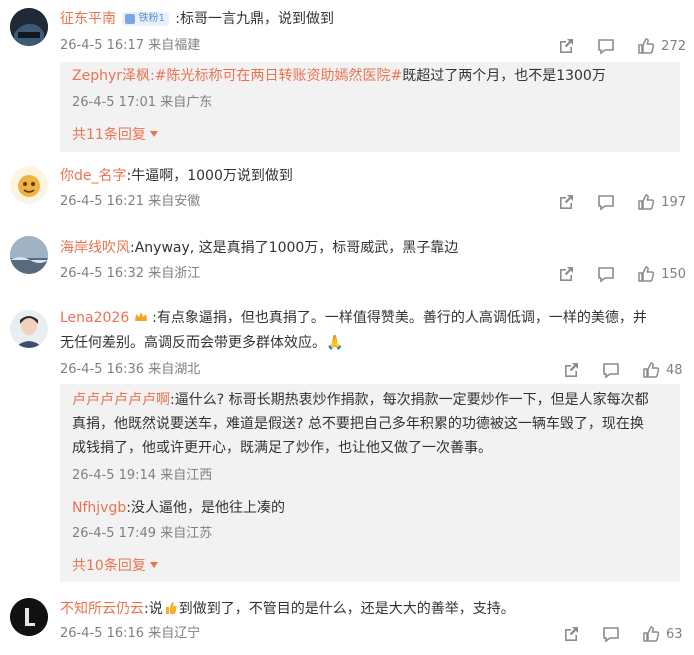  I want to click on username-link: 不知所云仍云, so click(102, 609).